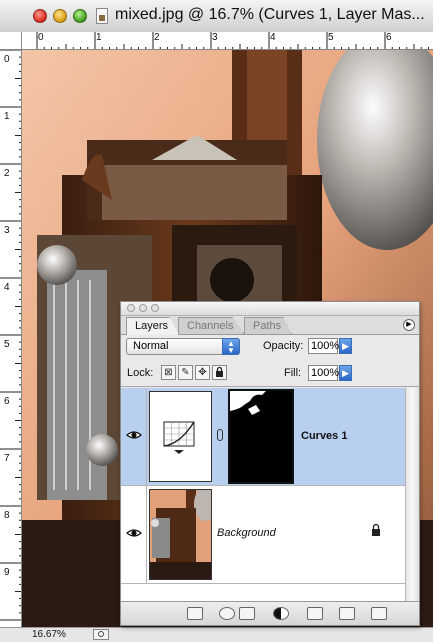 This screenshot has height=642, width=433. Describe the element at coordinates (7, 572) in the screenshot. I see `ruler-label: 9` at that location.